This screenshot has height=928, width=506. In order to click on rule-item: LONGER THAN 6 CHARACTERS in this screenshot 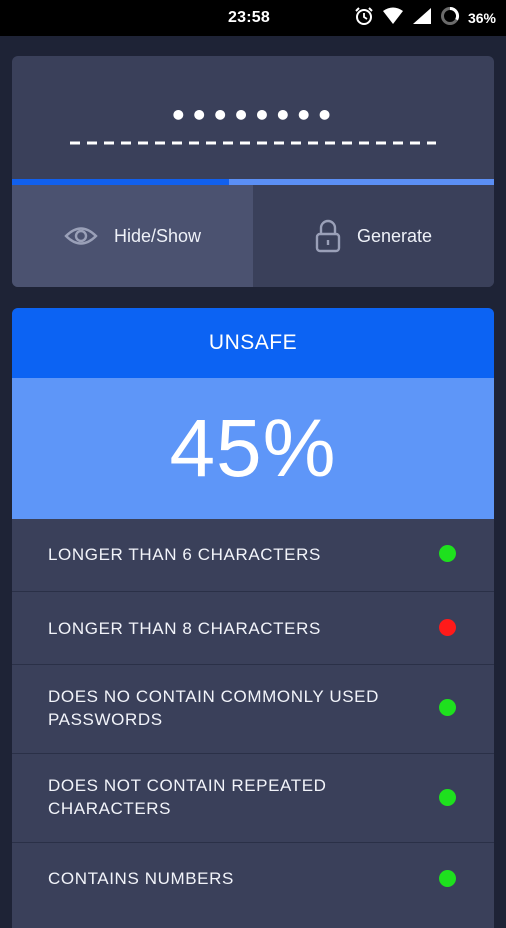, I will do `click(253, 555)`.